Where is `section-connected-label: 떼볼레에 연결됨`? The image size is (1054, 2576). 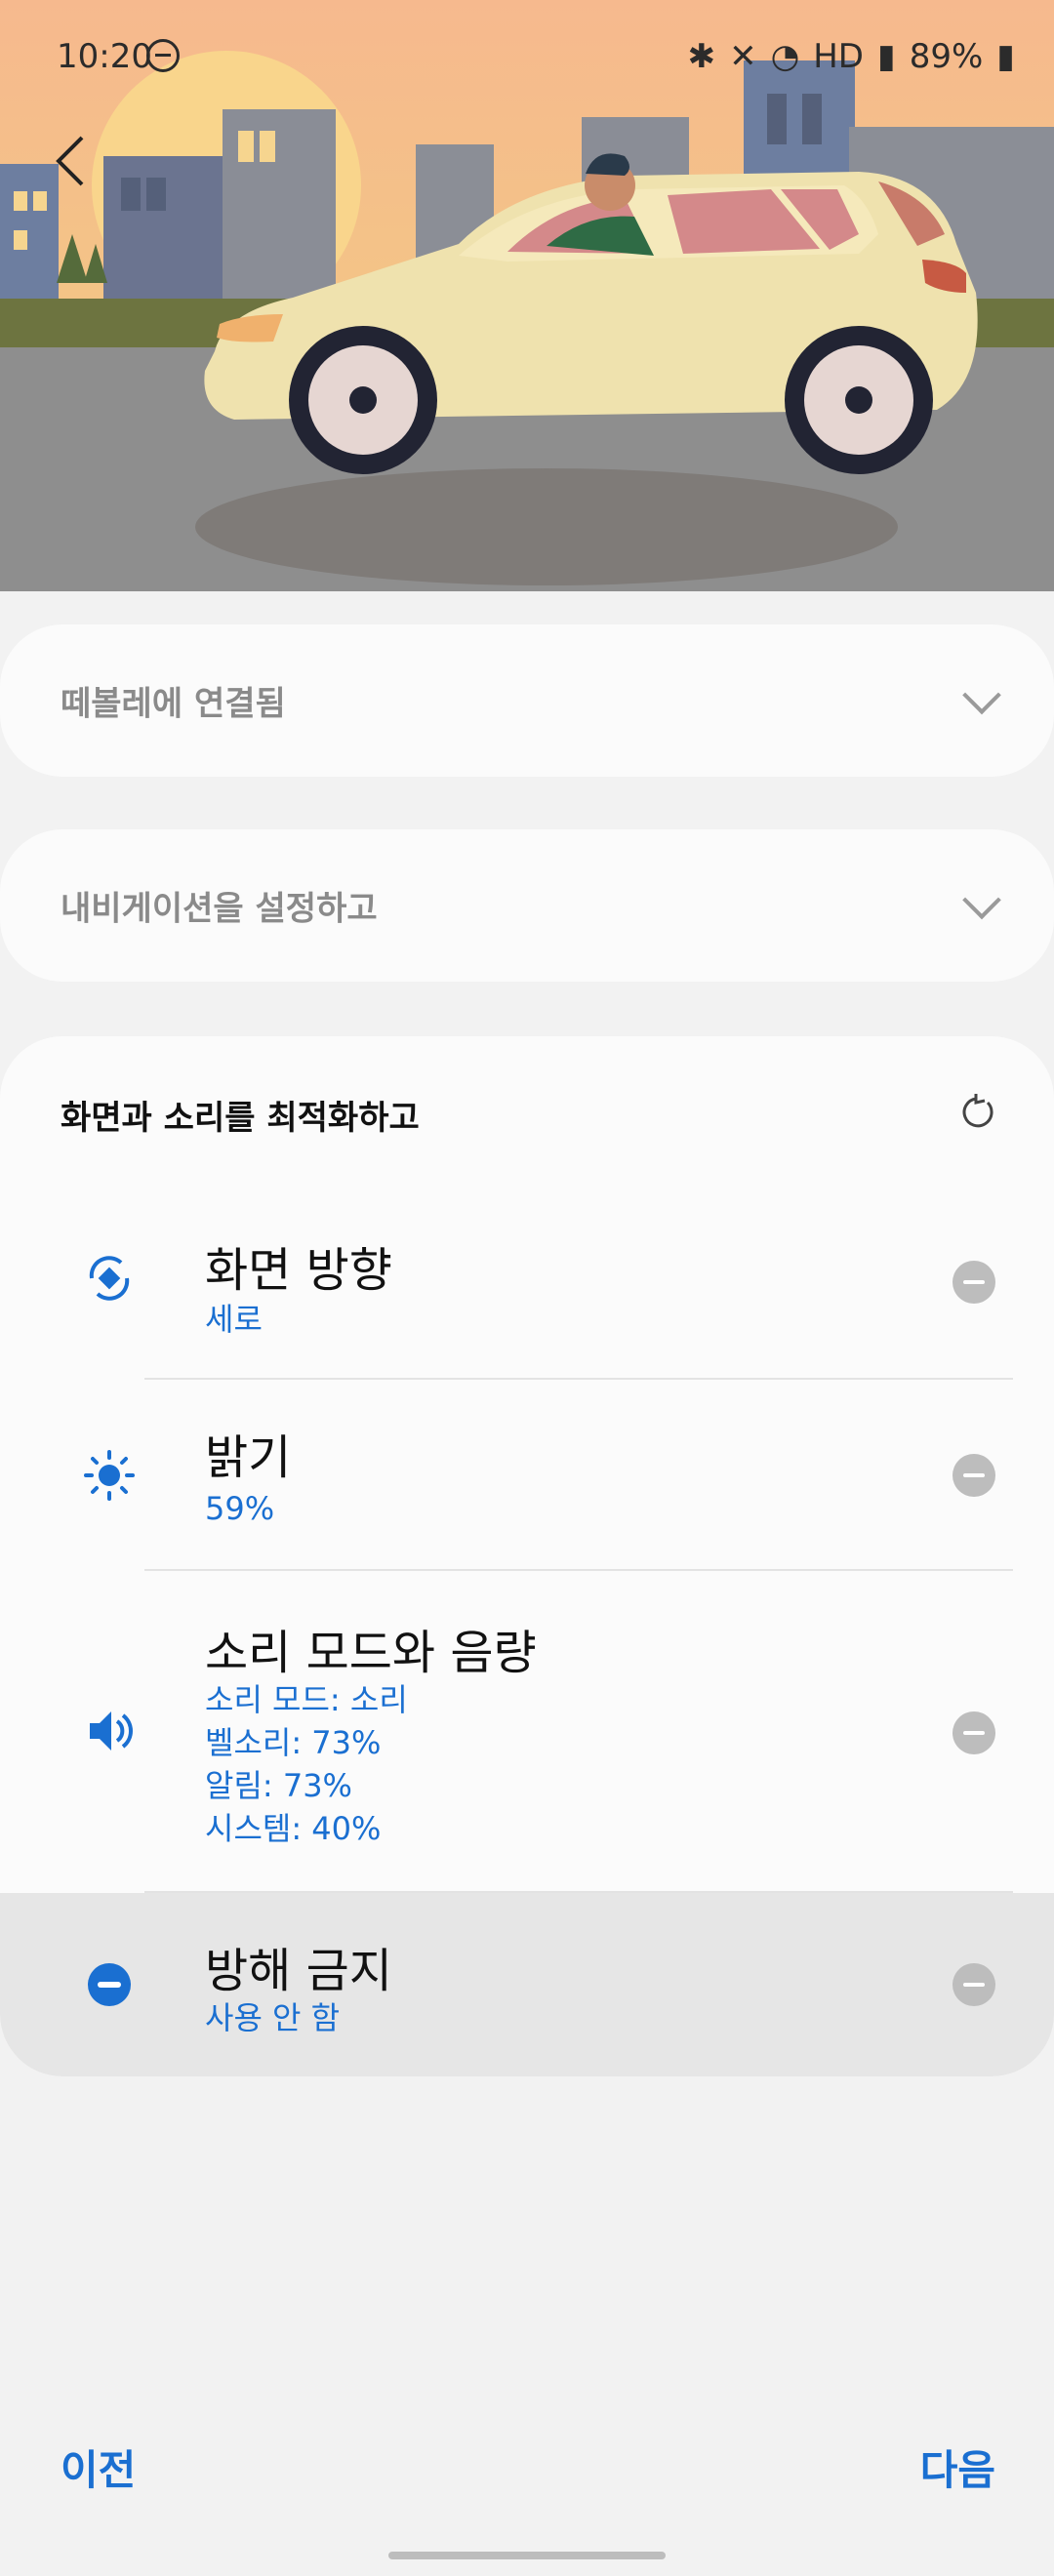
section-connected-label: 떼볼레에 연결됨 is located at coordinates (173, 704).